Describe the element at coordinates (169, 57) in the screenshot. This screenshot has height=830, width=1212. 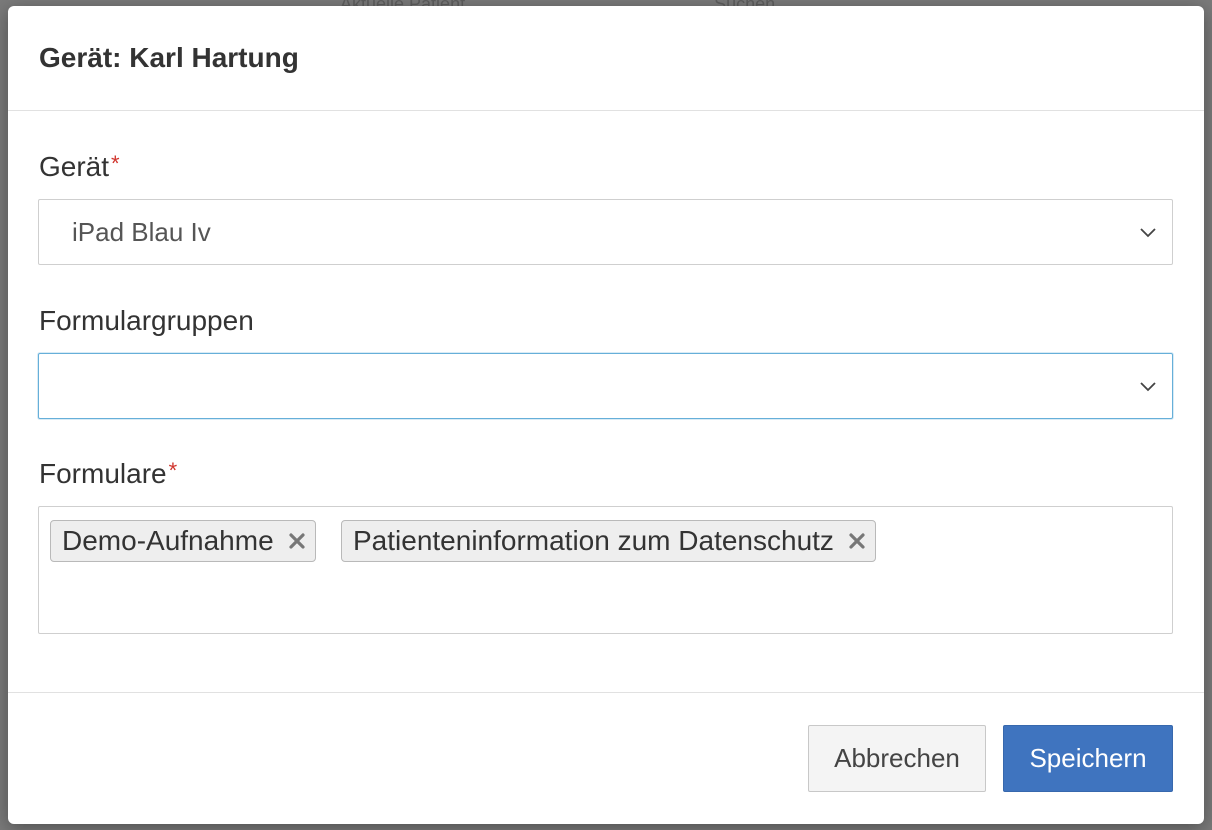
I see `modal-title: Gerät: Karl Hartung` at that location.